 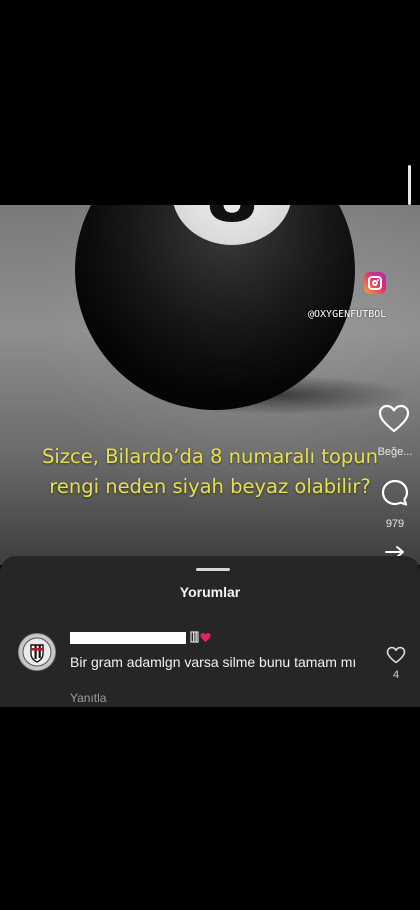 I want to click on instagram-icon, so click(x=375, y=283).